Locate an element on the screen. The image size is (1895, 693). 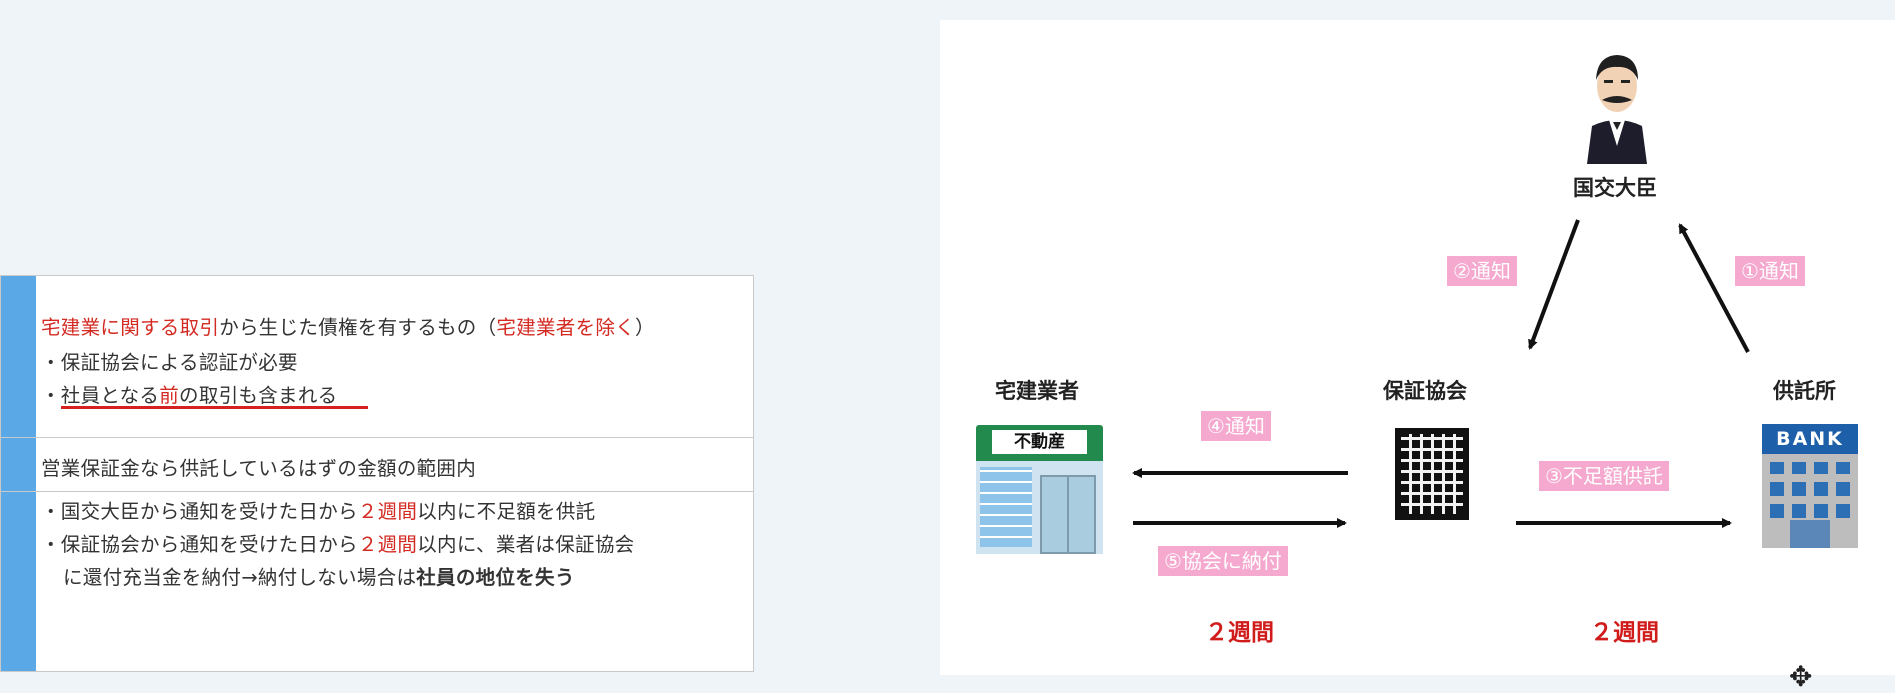
bank-sign: BANK is located at coordinates (1810, 439).